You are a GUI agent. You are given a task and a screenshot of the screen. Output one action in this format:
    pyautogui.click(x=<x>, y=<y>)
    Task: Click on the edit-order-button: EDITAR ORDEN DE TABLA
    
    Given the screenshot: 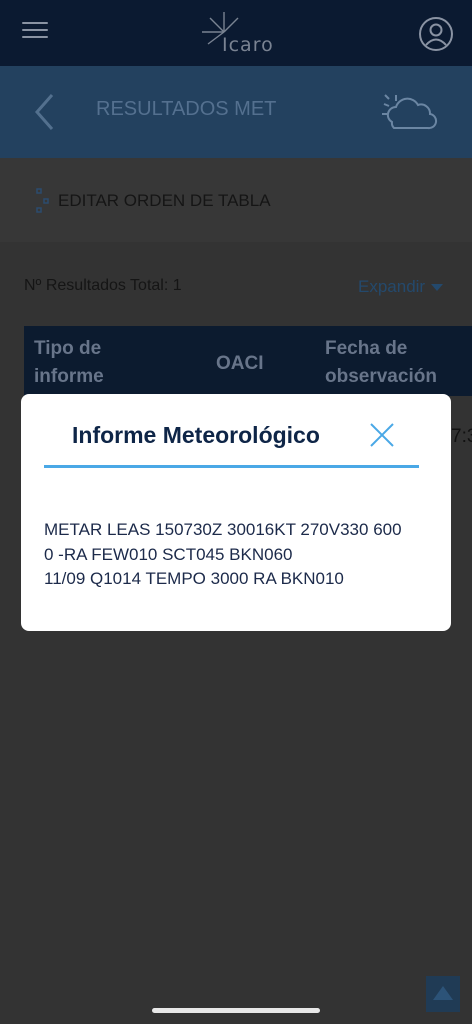 What is the action you would take?
    pyautogui.click(x=164, y=201)
    